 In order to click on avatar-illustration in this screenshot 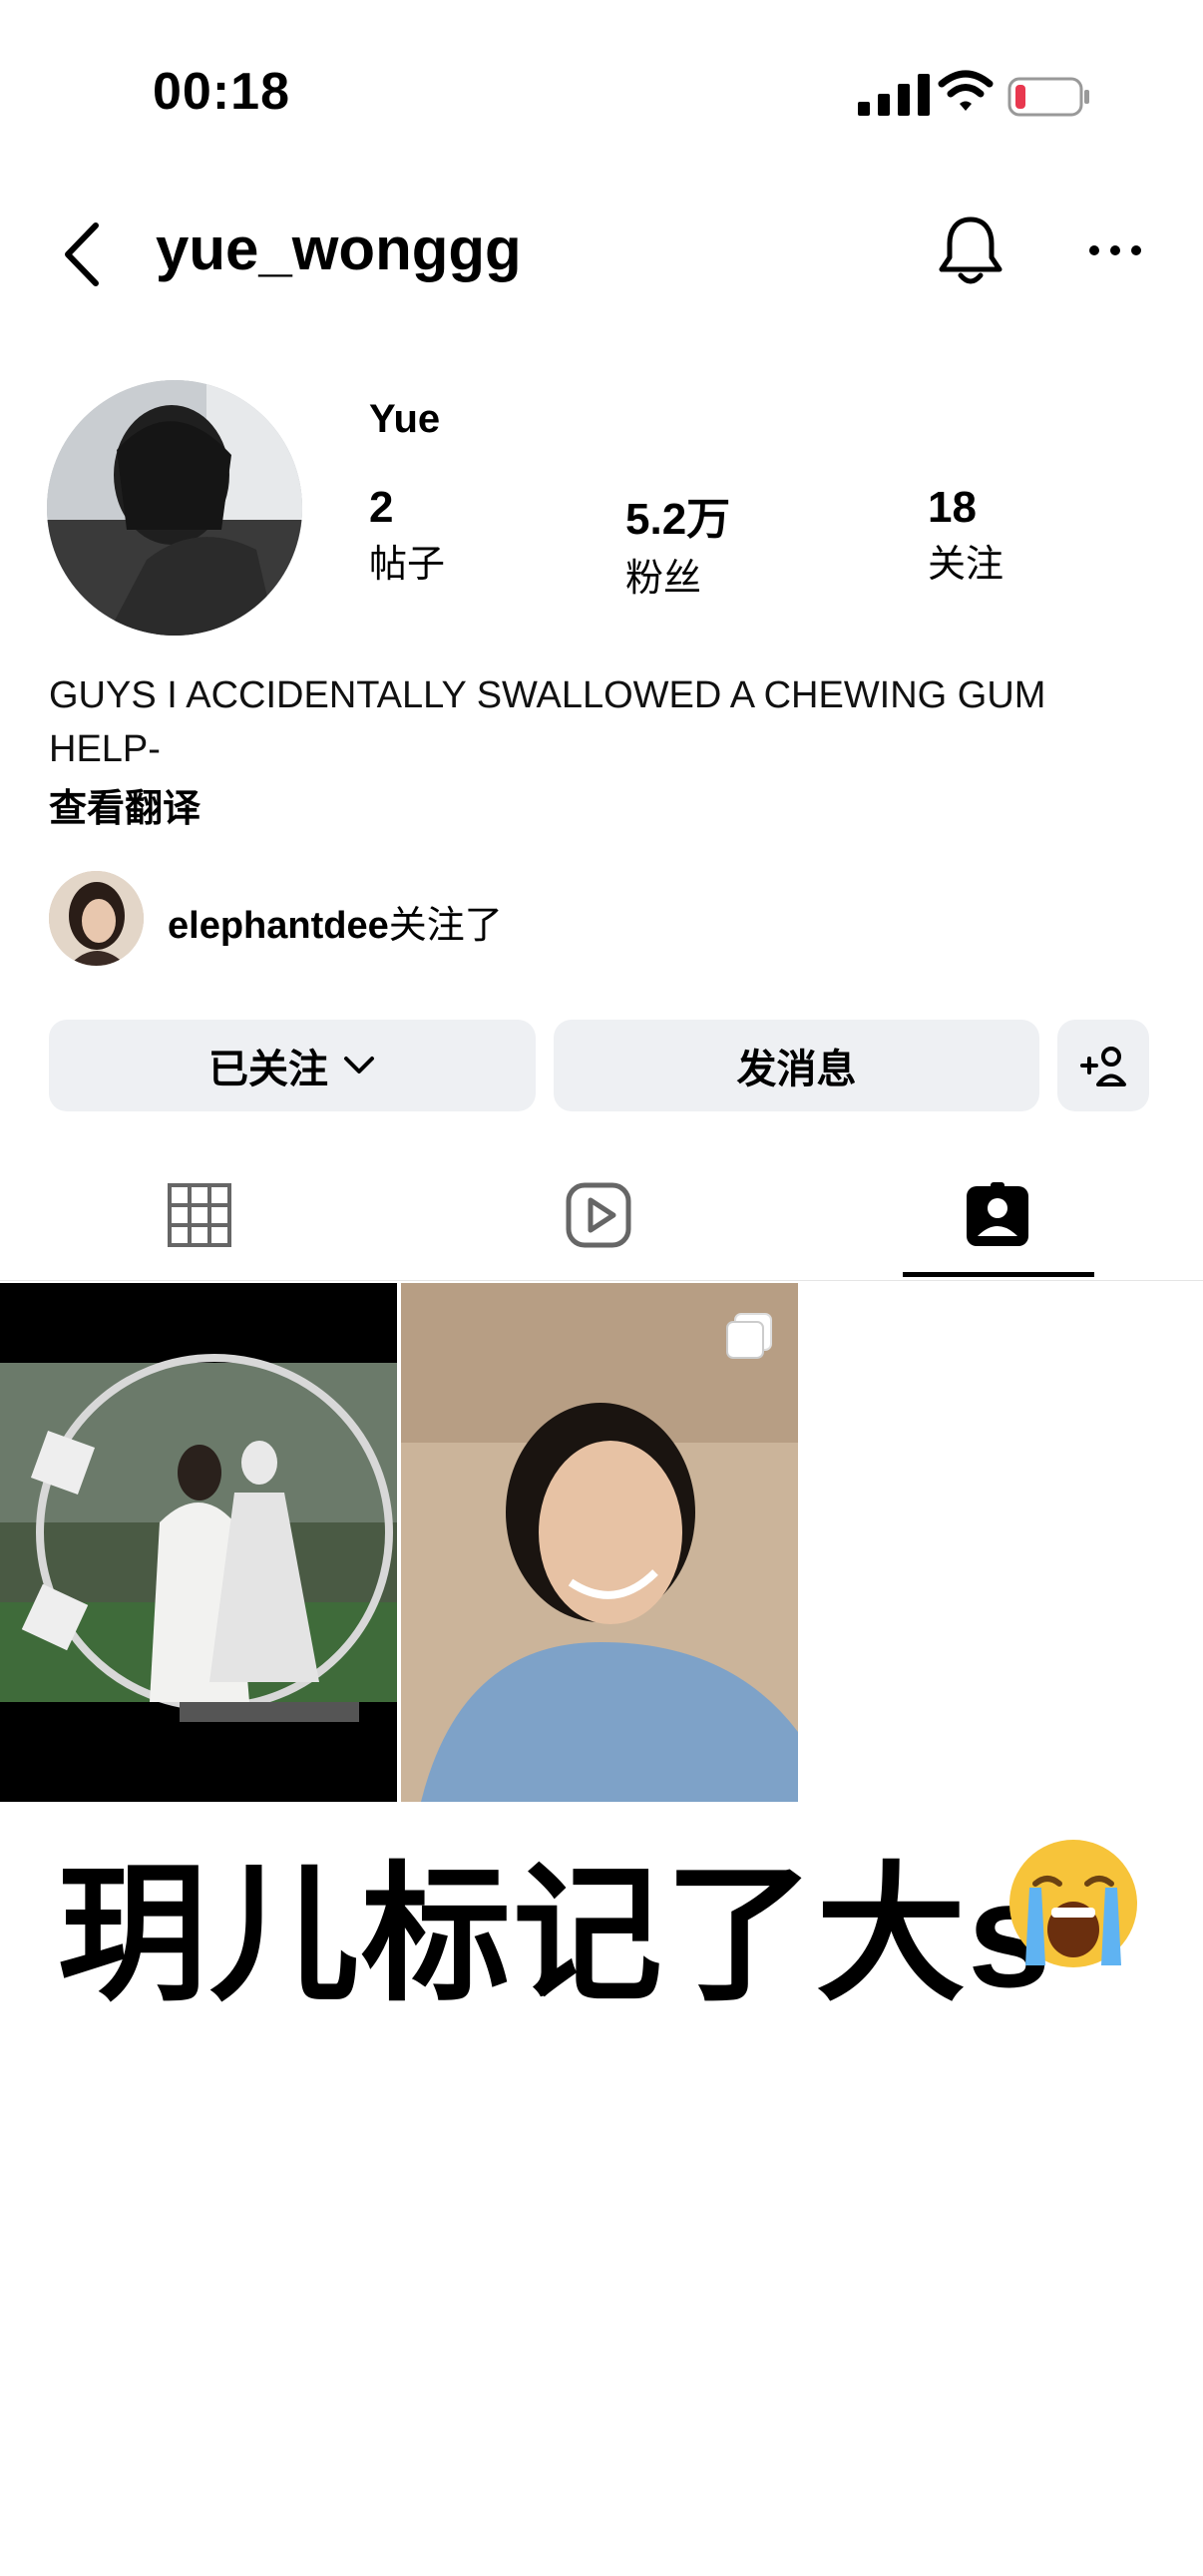, I will do `click(174, 508)`.